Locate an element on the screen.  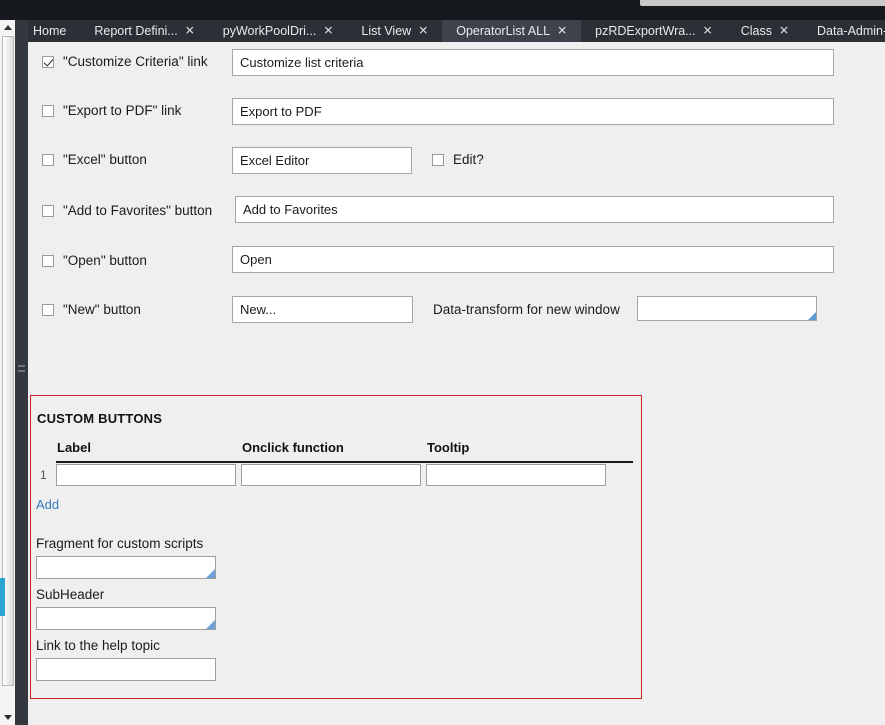
row-new-button-toggle: "New" button is located at coordinates (91, 309).